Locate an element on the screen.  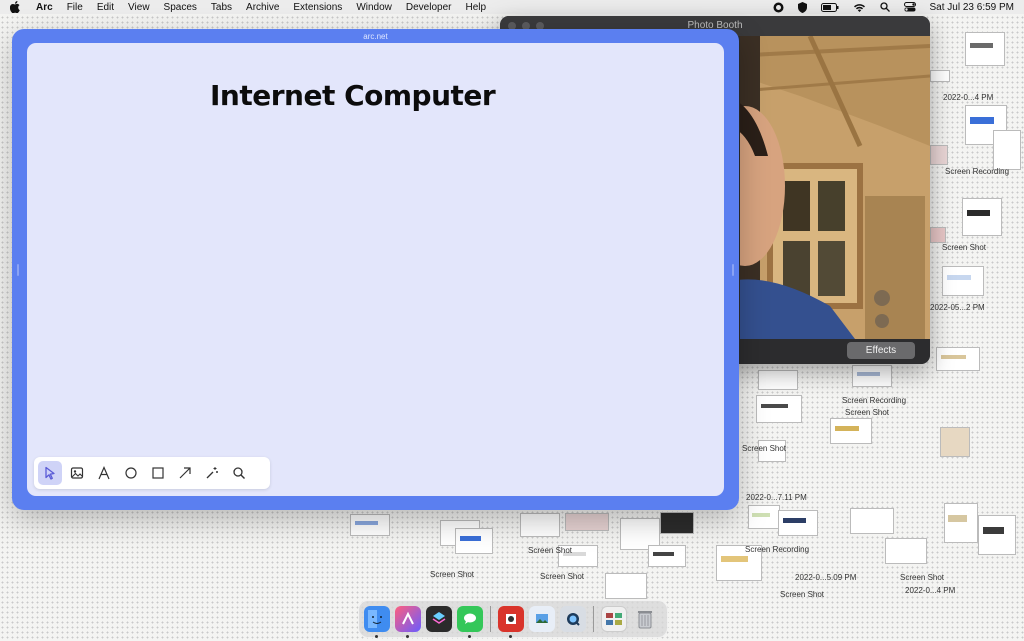
preview-icon is located at coordinates (542, 619).